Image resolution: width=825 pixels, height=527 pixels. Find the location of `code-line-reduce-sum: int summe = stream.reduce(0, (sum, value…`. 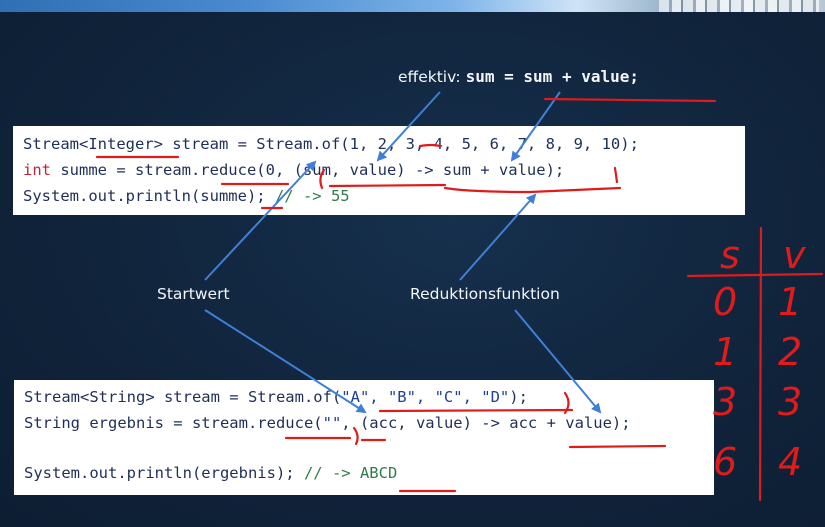

code-line-reduce-sum: int summe = stream.reduce(0, (sum, value… is located at coordinates (384, 170).